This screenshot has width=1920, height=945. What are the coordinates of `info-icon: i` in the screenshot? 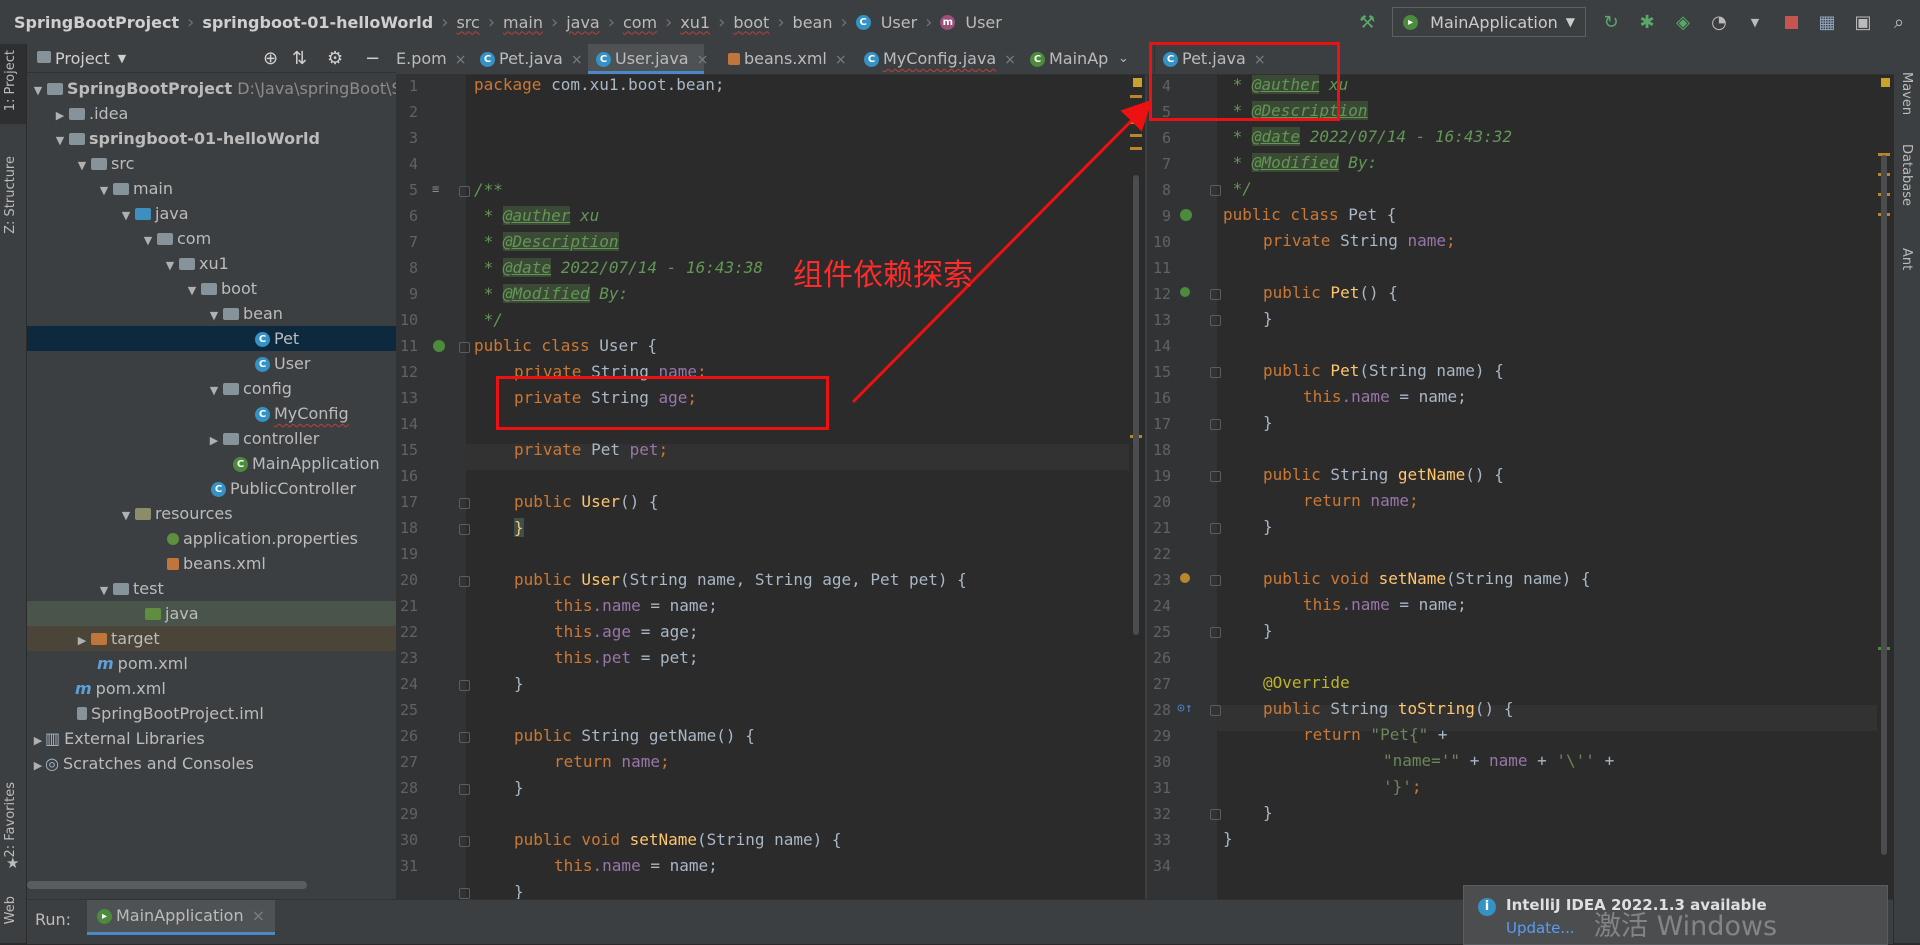 It's located at (1487, 907).